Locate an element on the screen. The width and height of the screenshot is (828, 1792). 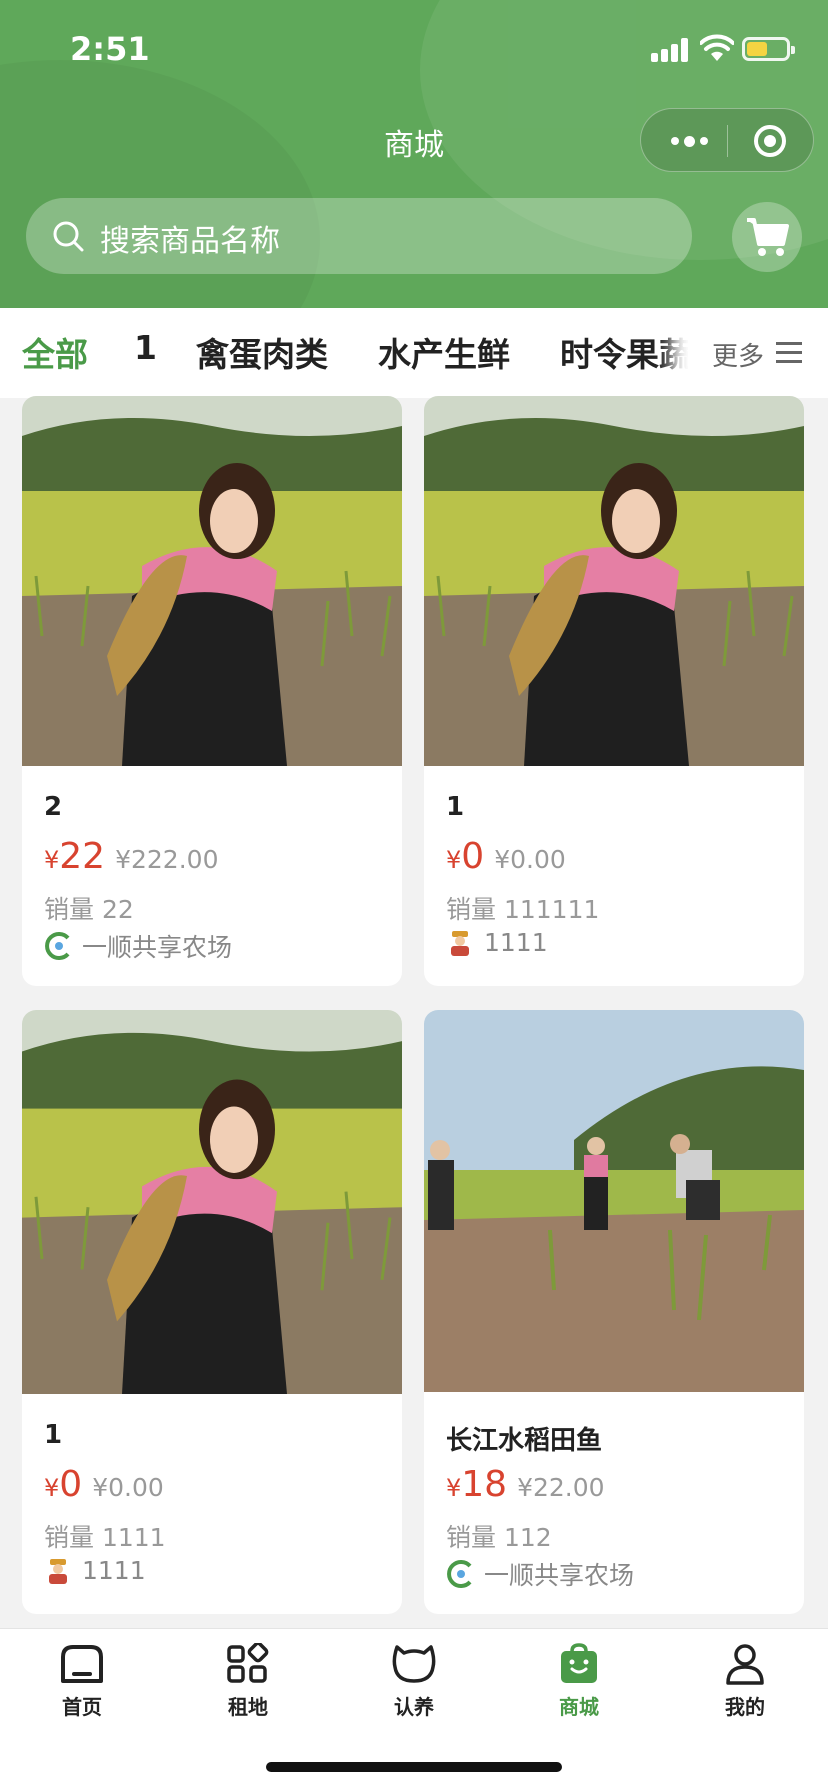
grid-icon is located at coordinates (248, 1663).